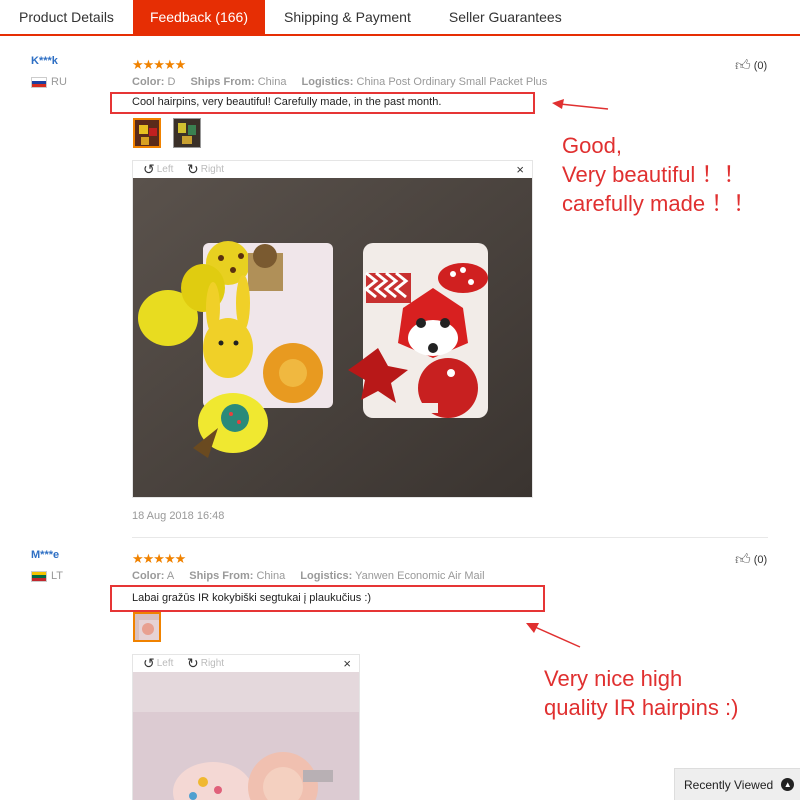 This screenshot has width=800, height=800. I want to click on reviewer-name: K***k, so click(44, 61).